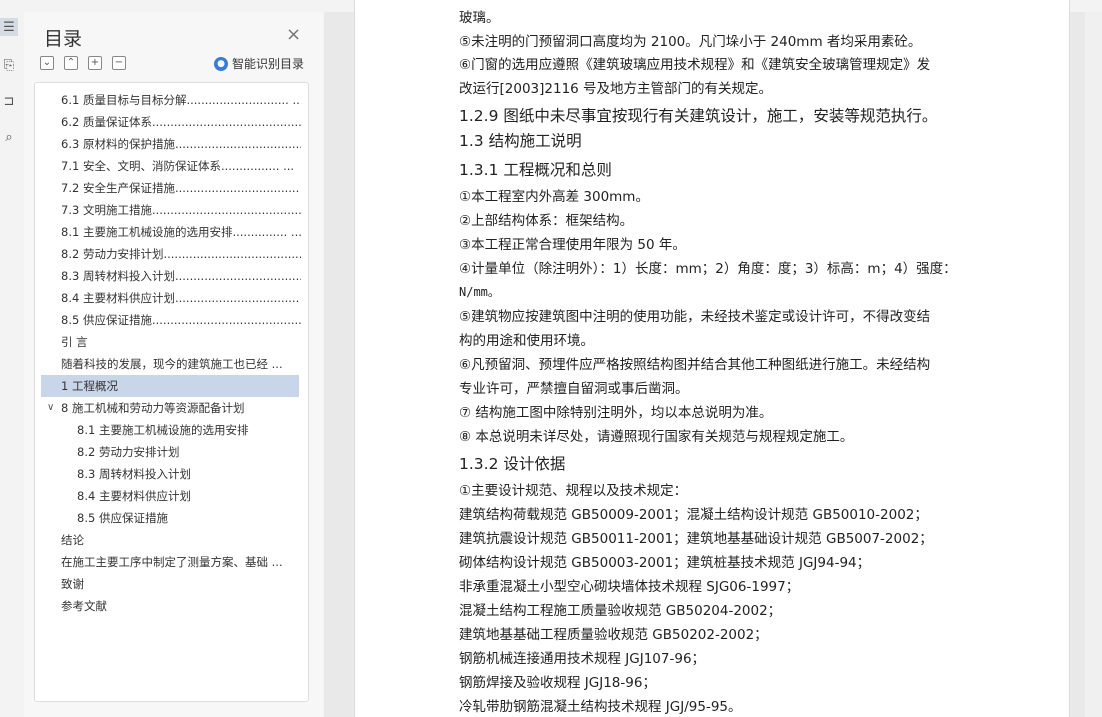  I want to click on side-icon-rail: ☰ ⎘ ⊐ ⌕, so click(12, 364).